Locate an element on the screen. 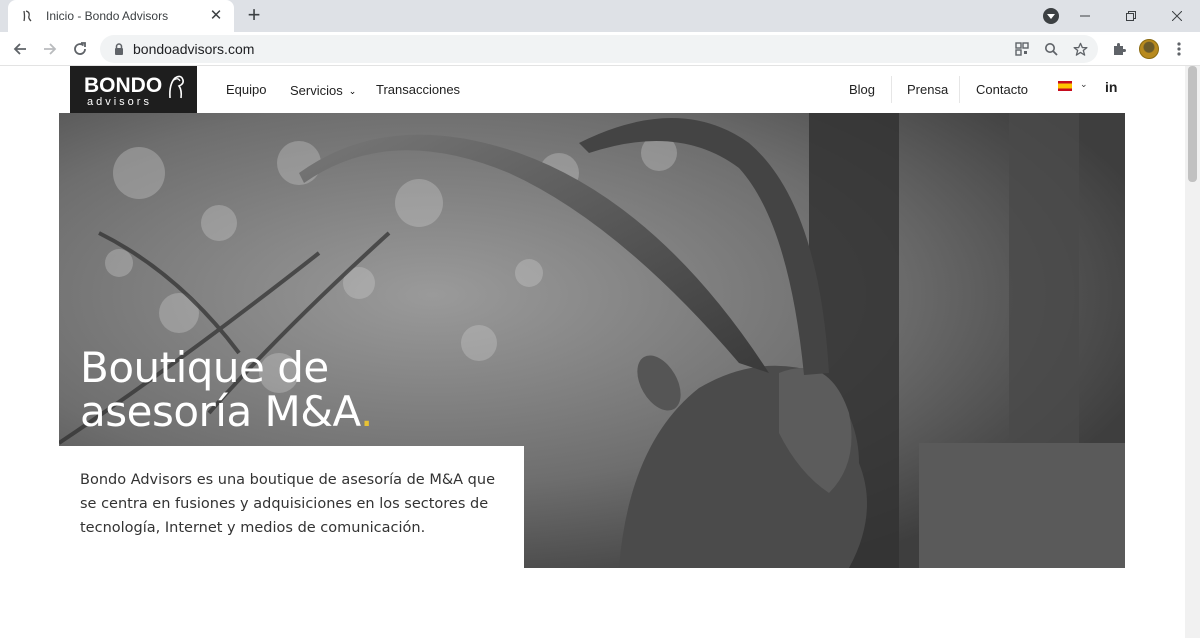 The height and width of the screenshot is (638, 1200). hero-title-line2: asesoría M&A is located at coordinates (220, 411).